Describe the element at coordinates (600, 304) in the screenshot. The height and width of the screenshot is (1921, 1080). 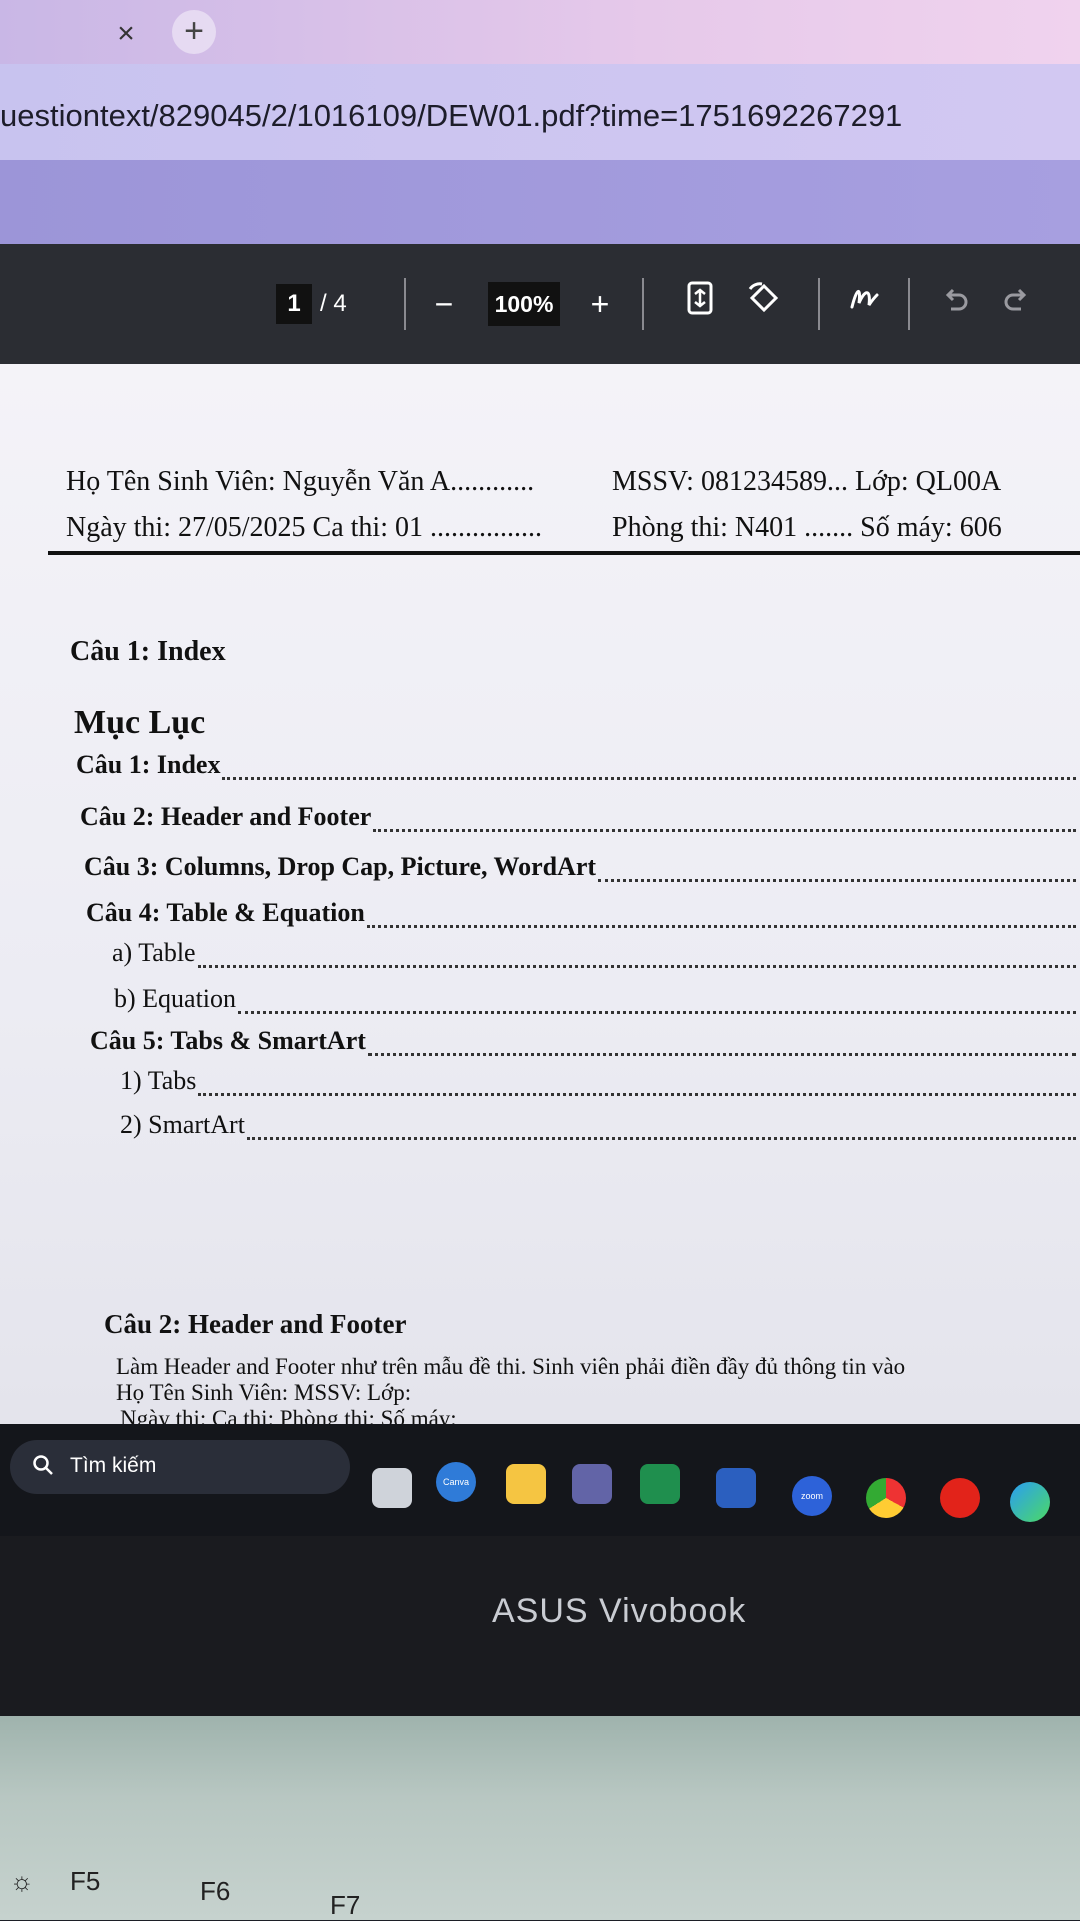
I see `zoom-in-button: +` at that location.